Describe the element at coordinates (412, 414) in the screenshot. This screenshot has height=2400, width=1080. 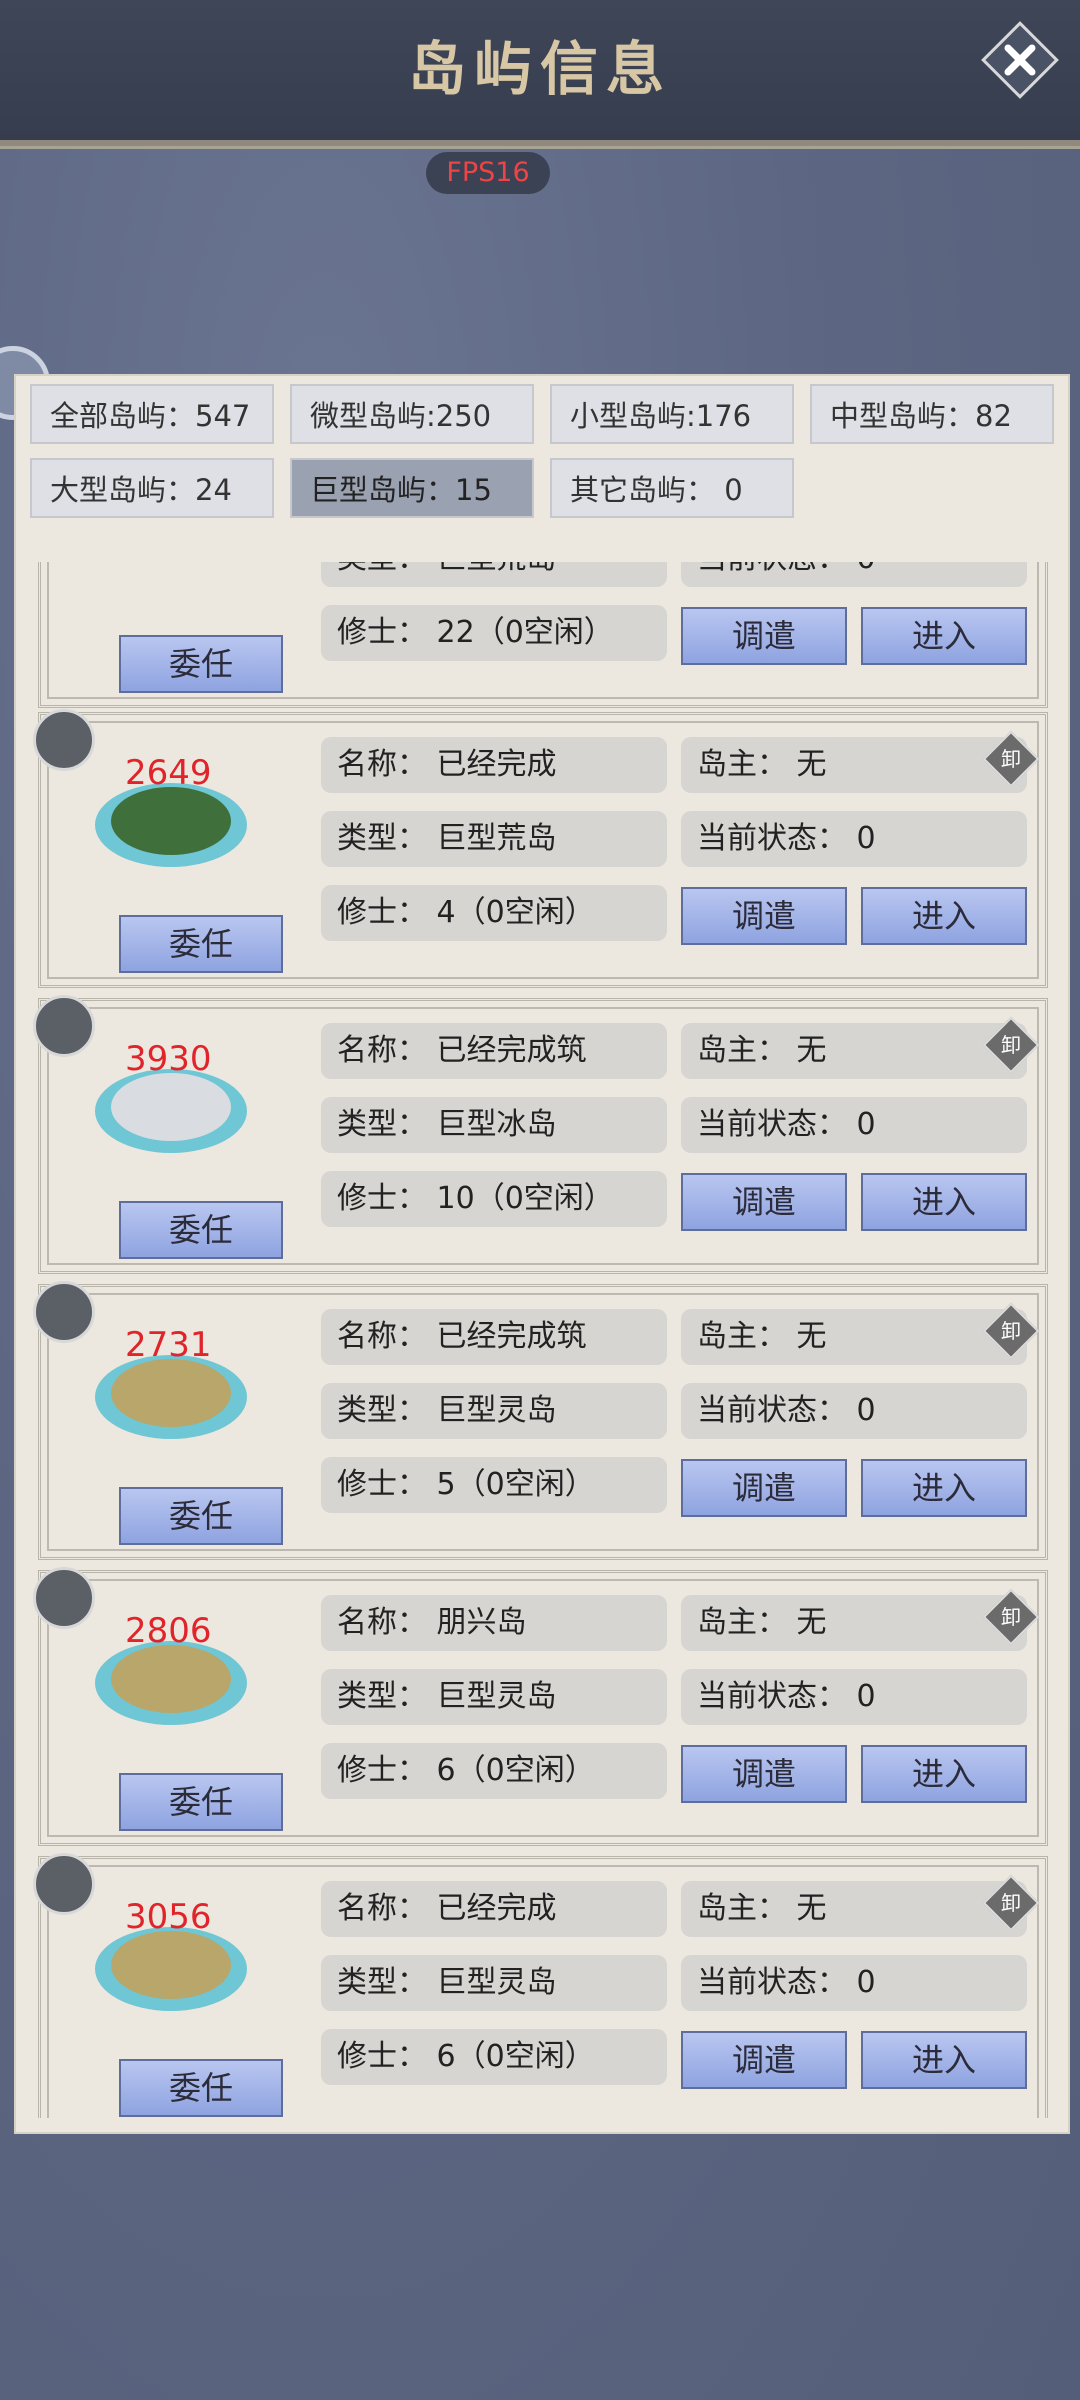
I see `filter-micro: 微型岛屿:250` at that location.